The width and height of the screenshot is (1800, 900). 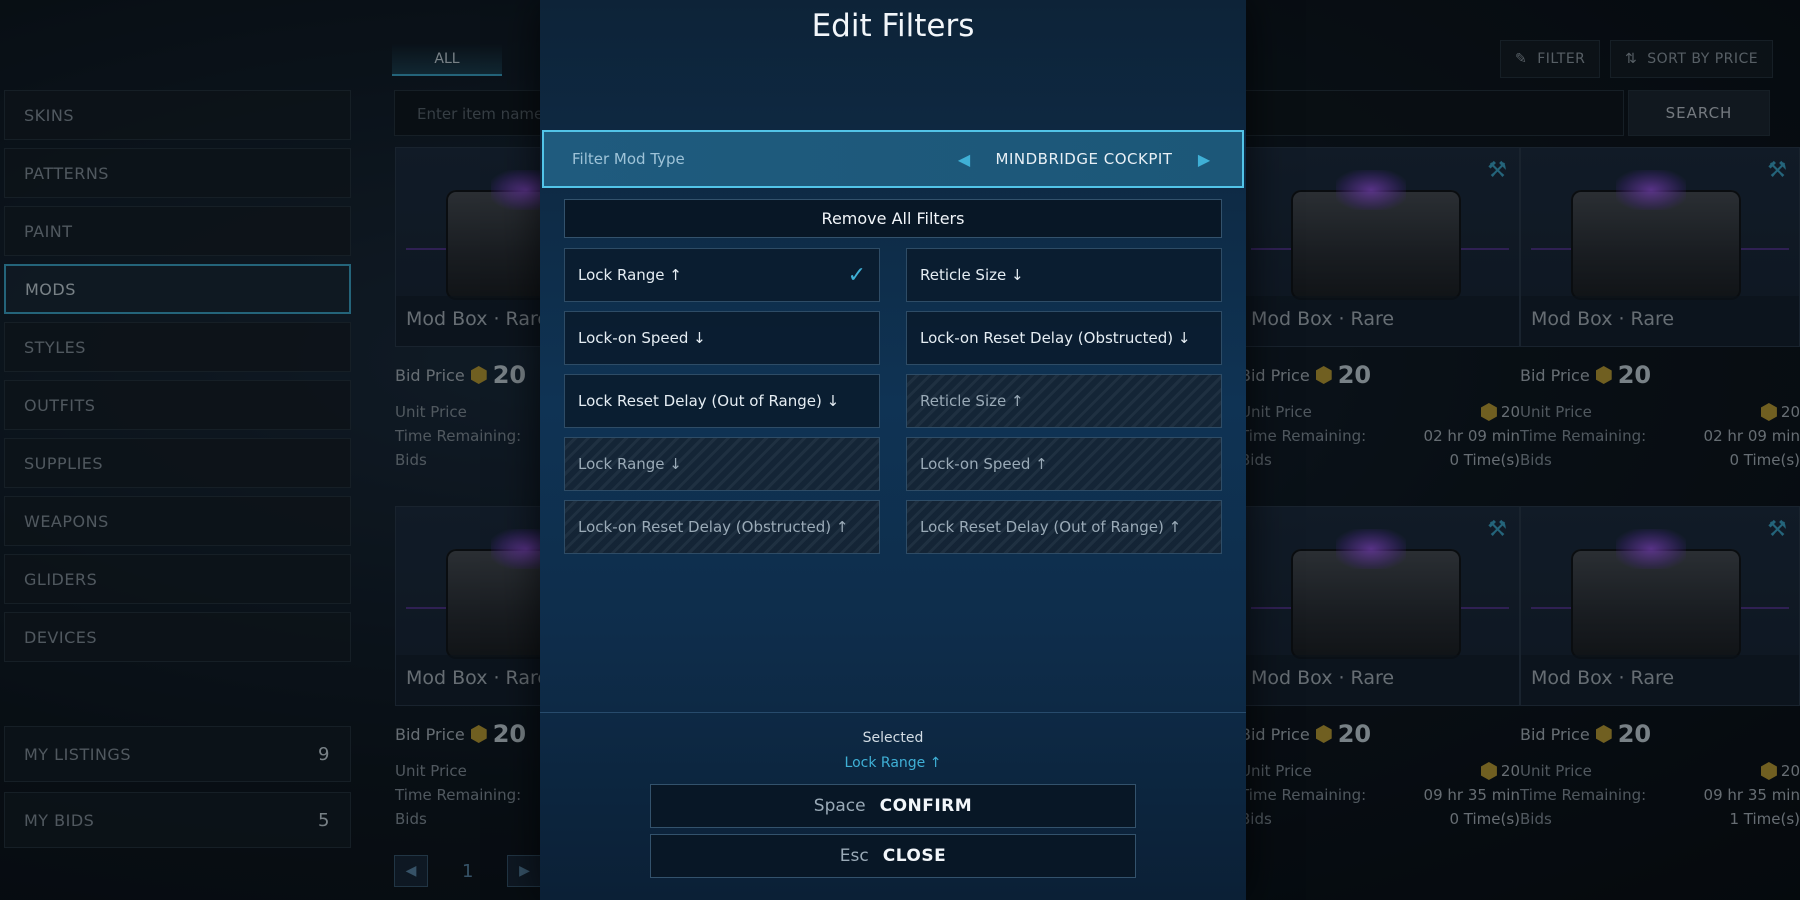 I want to click on filter-option-disabled: Reticle Size ↑, so click(x=1064, y=401).